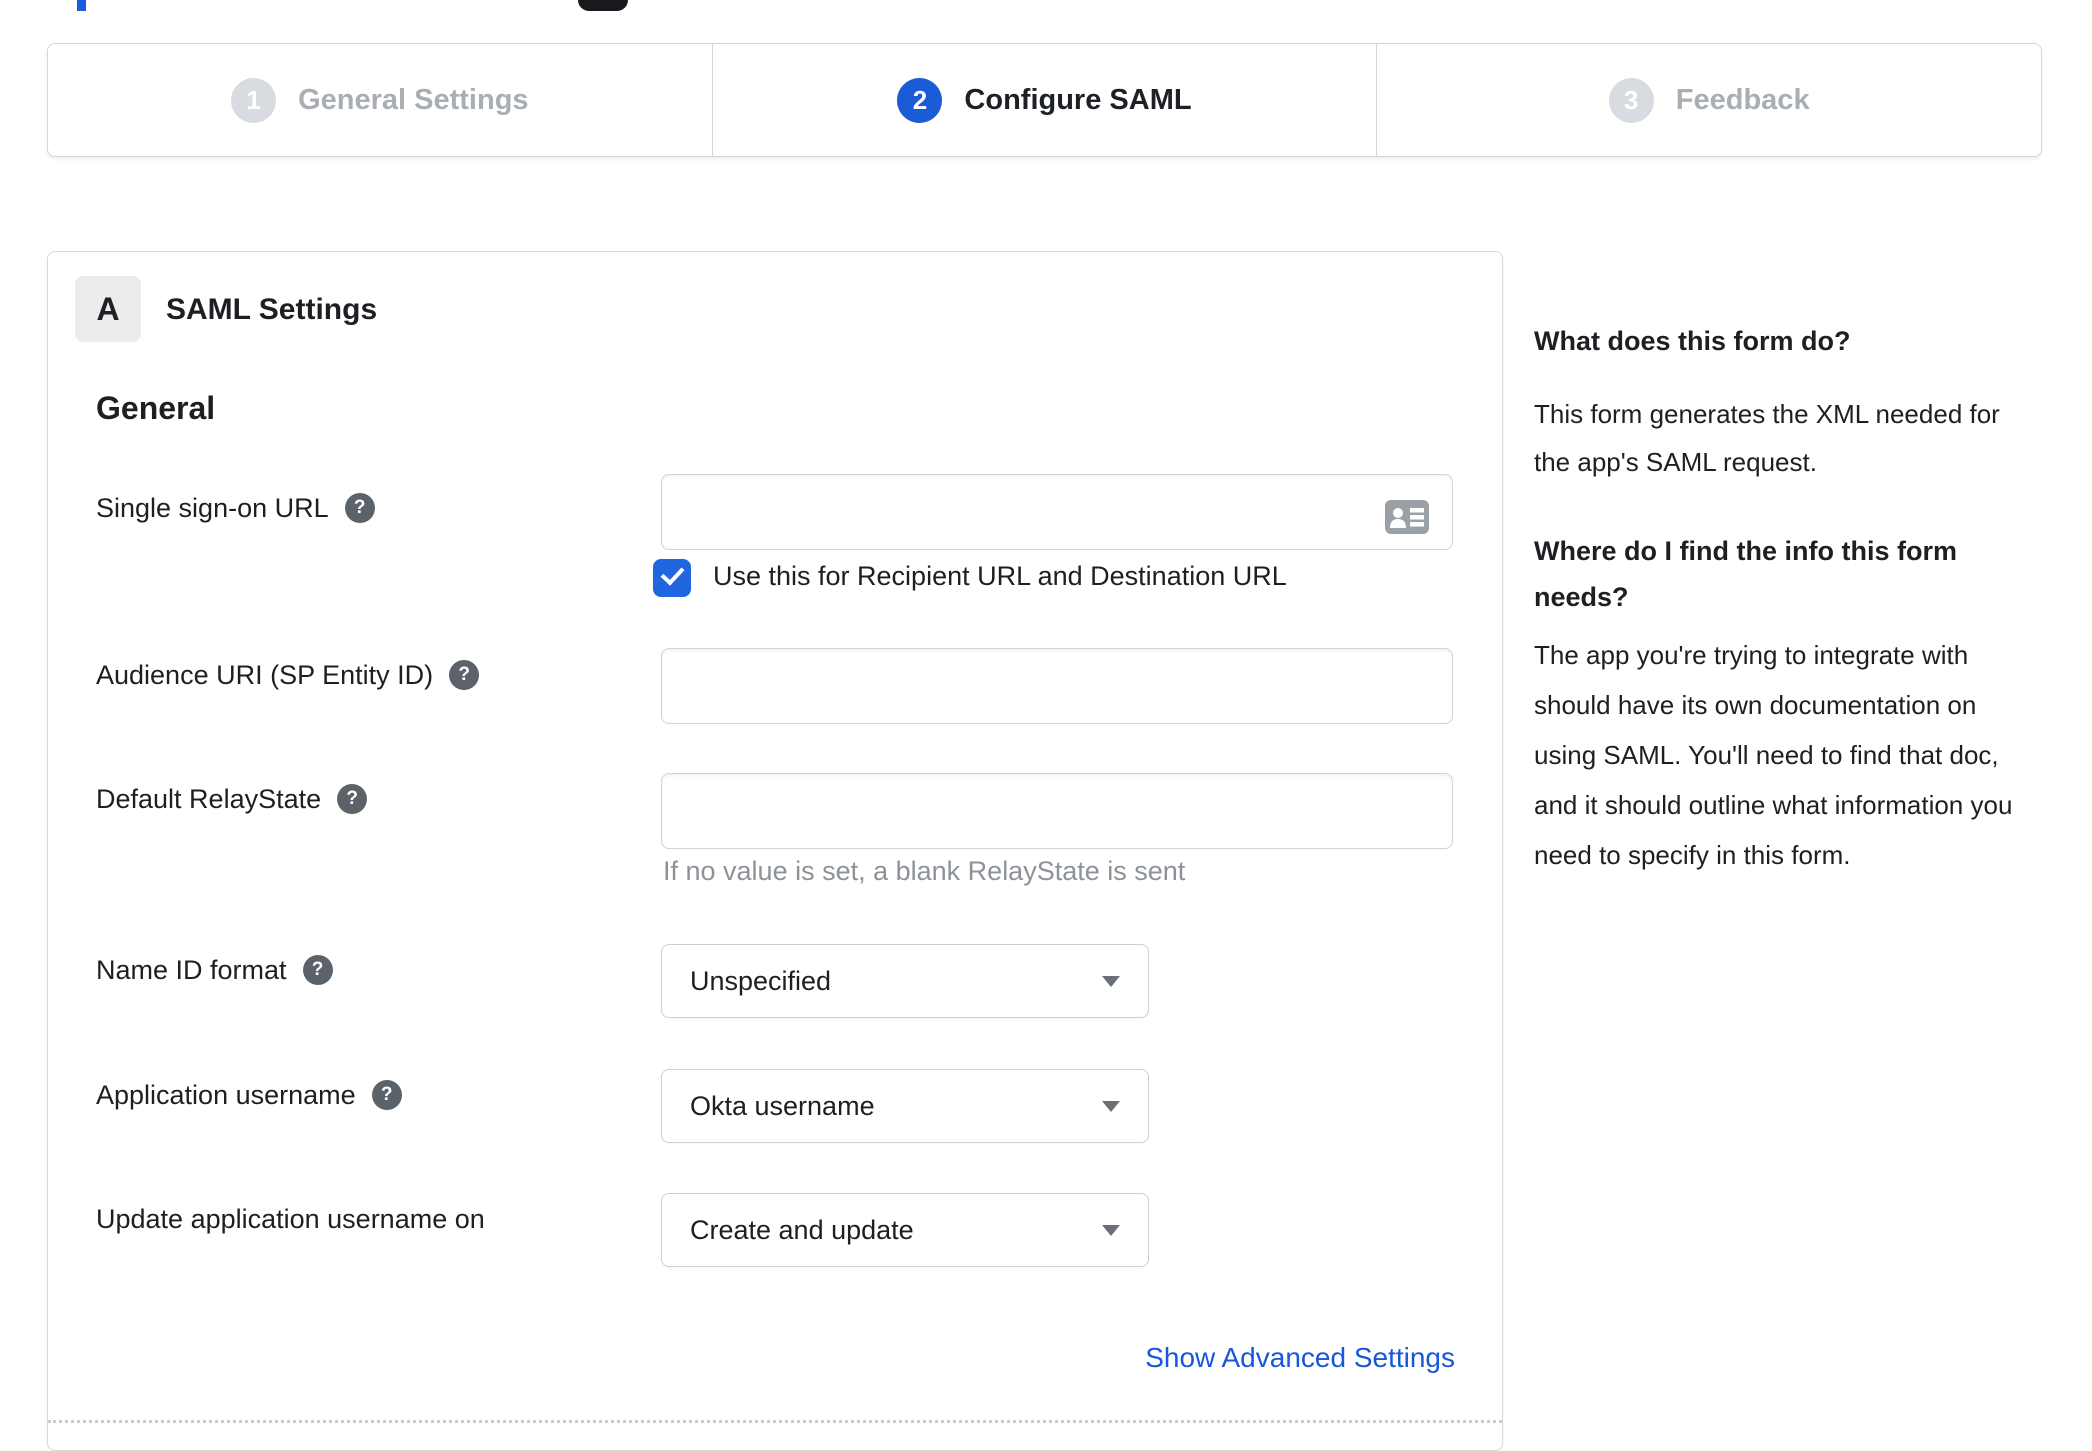 This screenshot has width=2092, height=1451. I want to click on label-application-username: Application username ?, so click(249, 1095).